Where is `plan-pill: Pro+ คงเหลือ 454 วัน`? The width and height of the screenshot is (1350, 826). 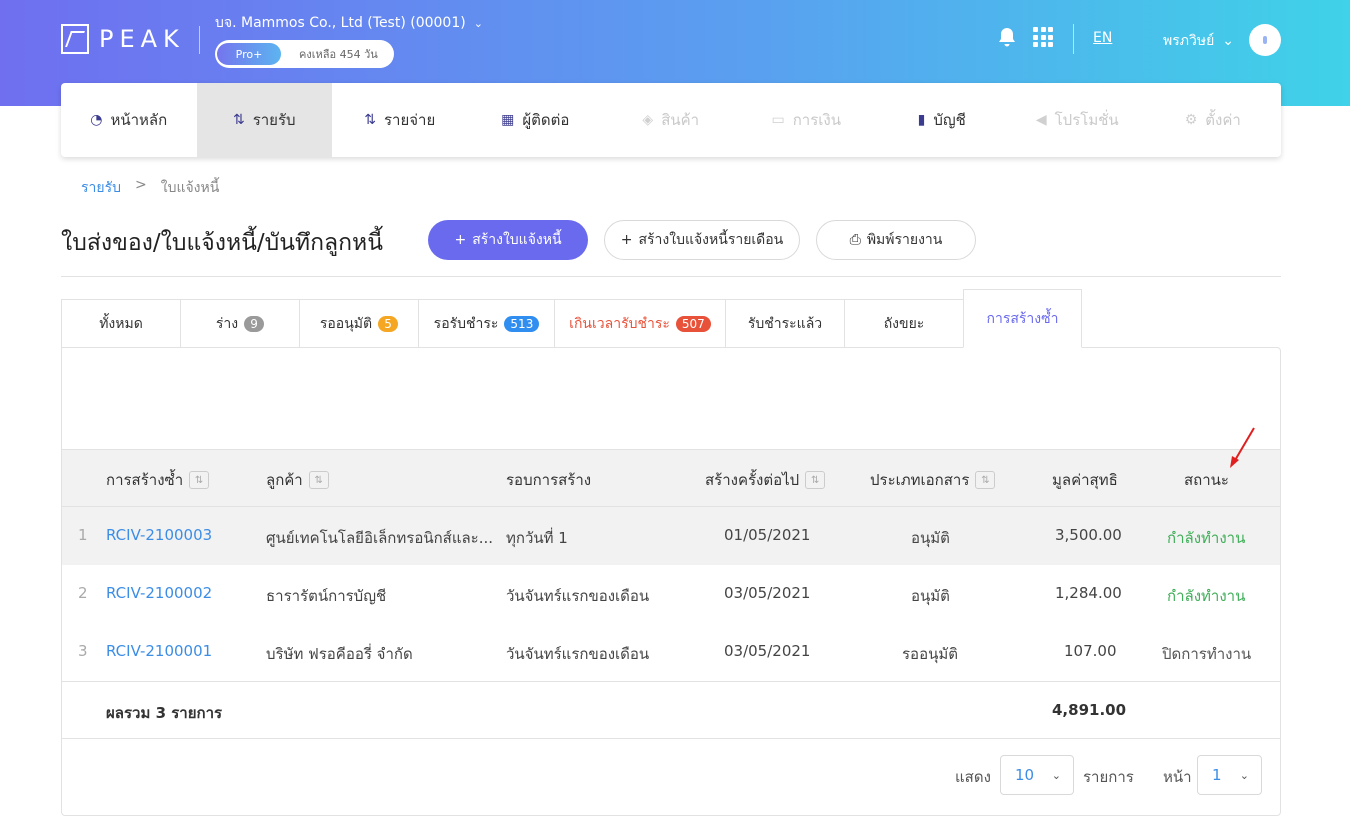 plan-pill: Pro+ คงเหลือ 454 วัน is located at coordinates (304, 54).